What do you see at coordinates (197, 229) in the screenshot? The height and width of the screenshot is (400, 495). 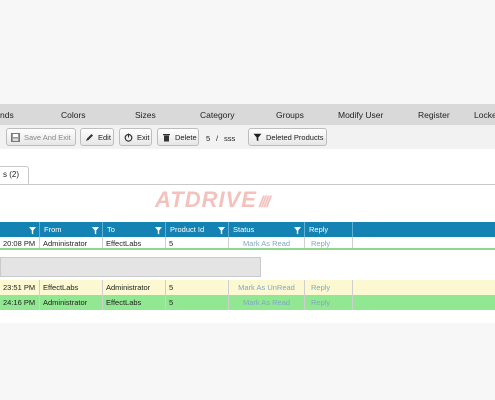 I see `column-header-product-id: Product Id` at bounding box center [197, 229].